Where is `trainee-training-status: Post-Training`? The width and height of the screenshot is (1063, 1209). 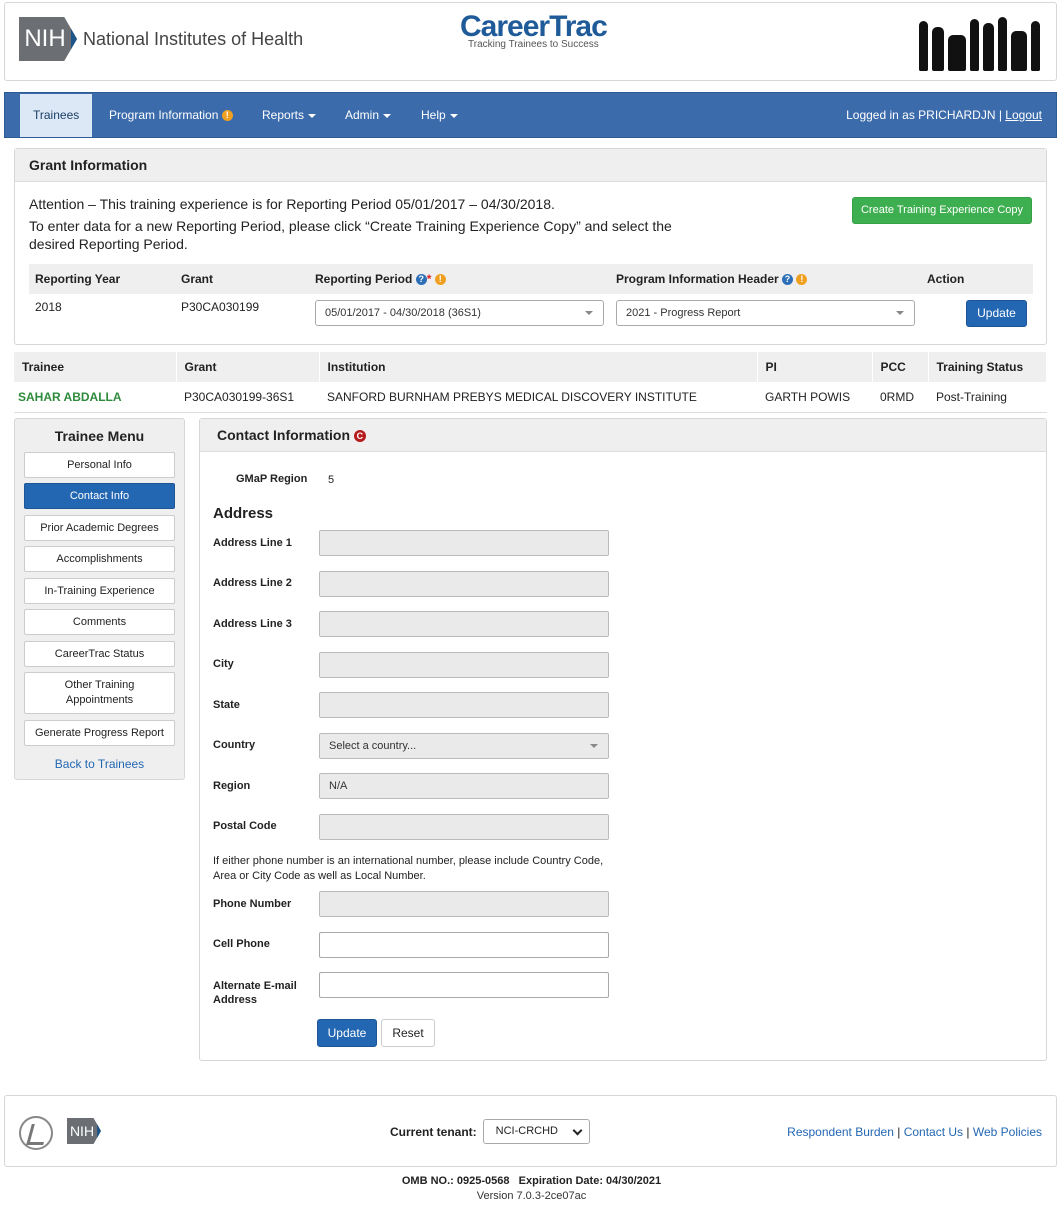 trainee-training-status: Post-Training is located at coordinates (987, 397).